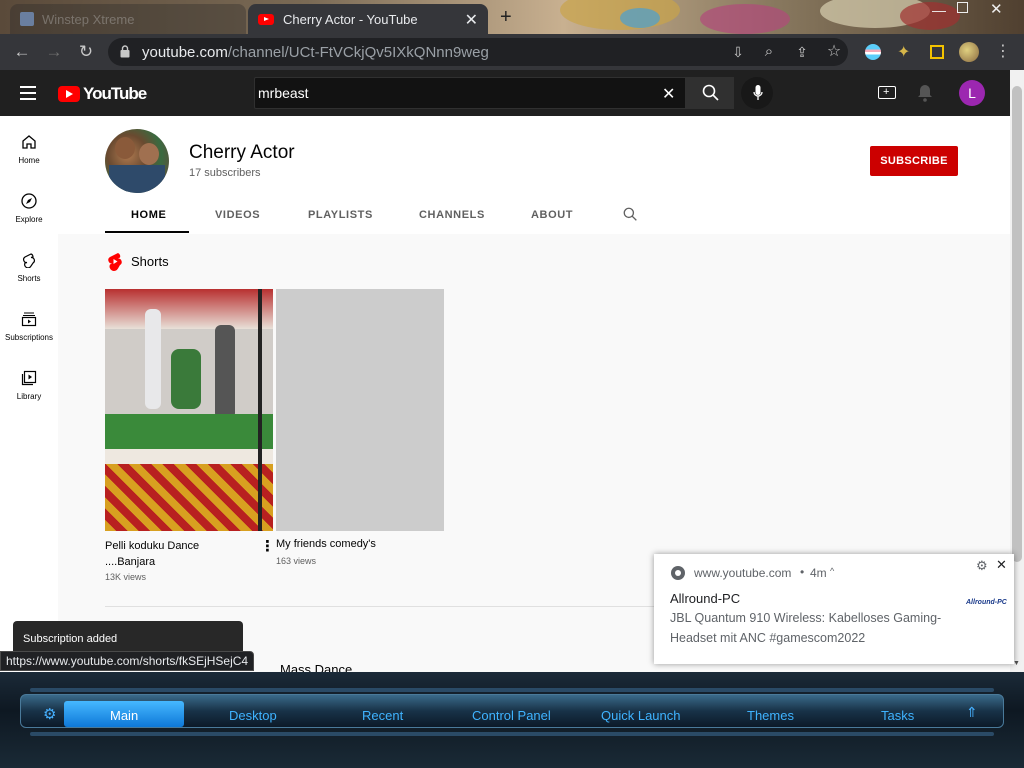  I want to click on home-icon, so click(29, 142).